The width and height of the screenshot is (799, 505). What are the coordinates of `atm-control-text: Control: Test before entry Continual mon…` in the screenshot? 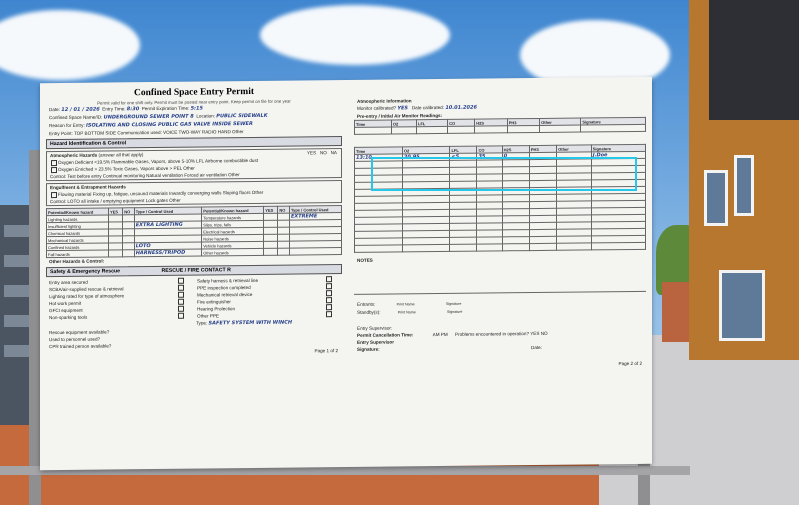 It's located at (145, 176).